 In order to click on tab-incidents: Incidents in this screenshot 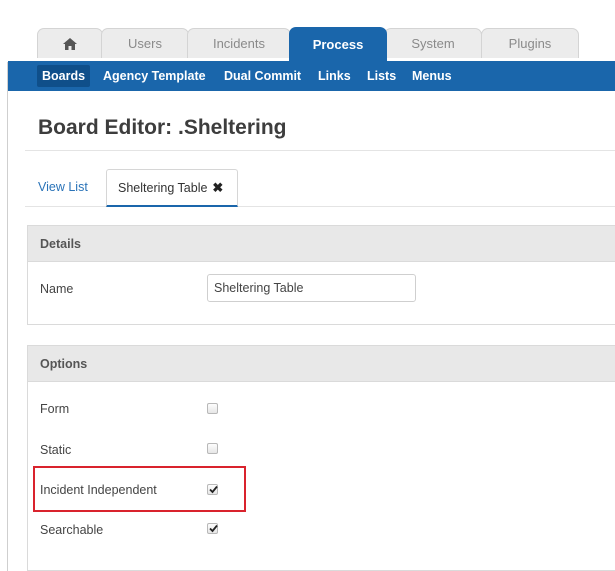, I will do `click(239, 43)`.